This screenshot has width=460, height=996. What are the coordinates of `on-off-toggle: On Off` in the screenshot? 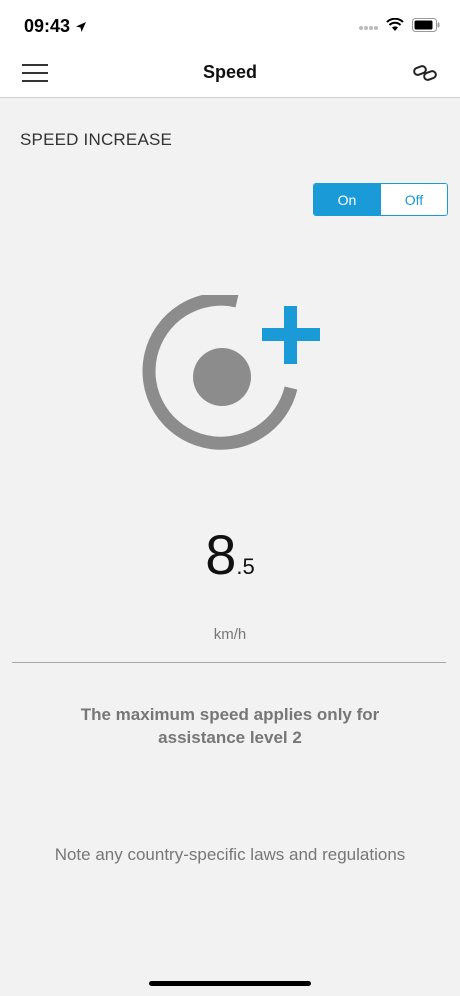 It's located at (380, 199).